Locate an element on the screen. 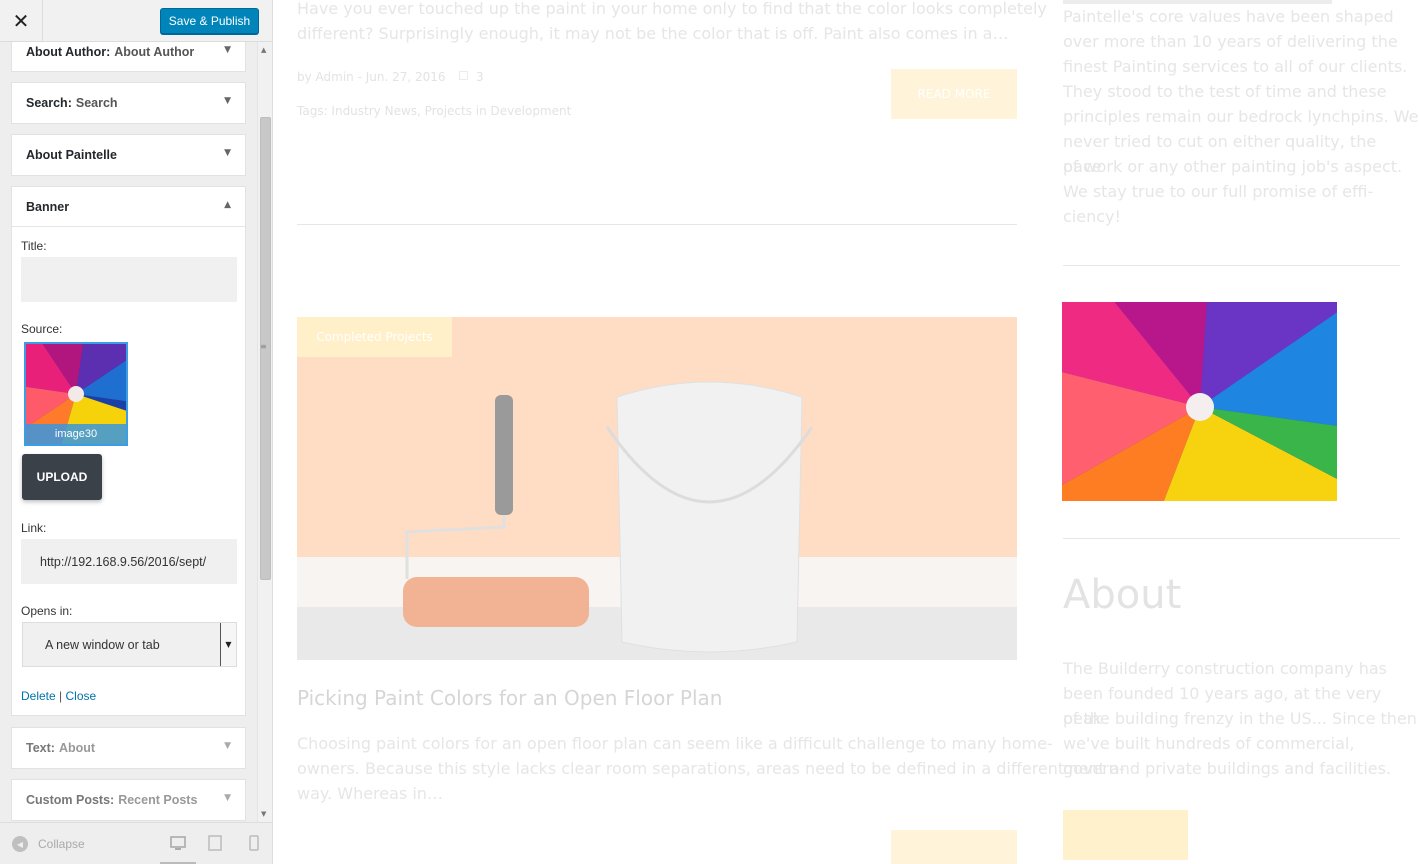  values-text-line: Paintelle's core values have been shaped is located at coordinates (1228, 16).